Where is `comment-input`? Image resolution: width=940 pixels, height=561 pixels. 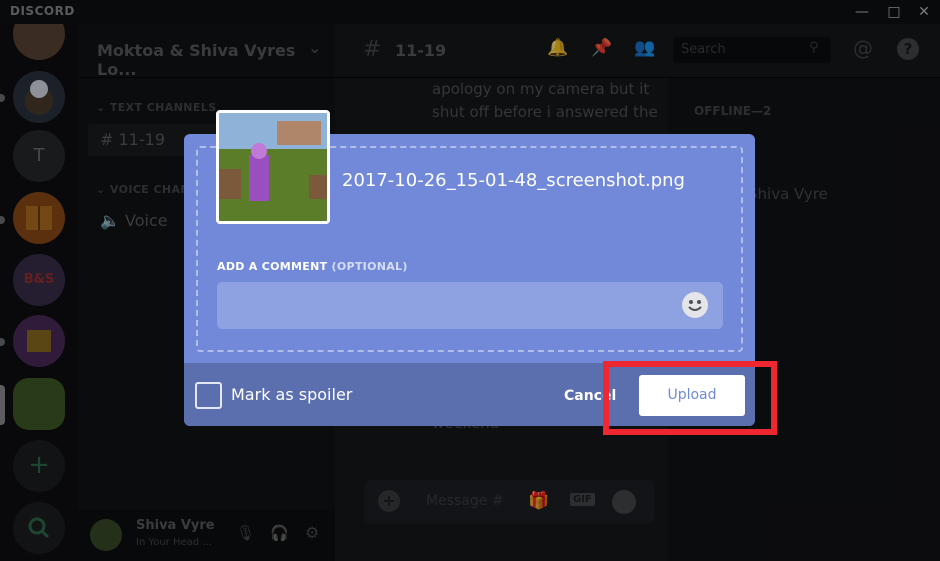 comment-input is located at coordinates (470, 305).